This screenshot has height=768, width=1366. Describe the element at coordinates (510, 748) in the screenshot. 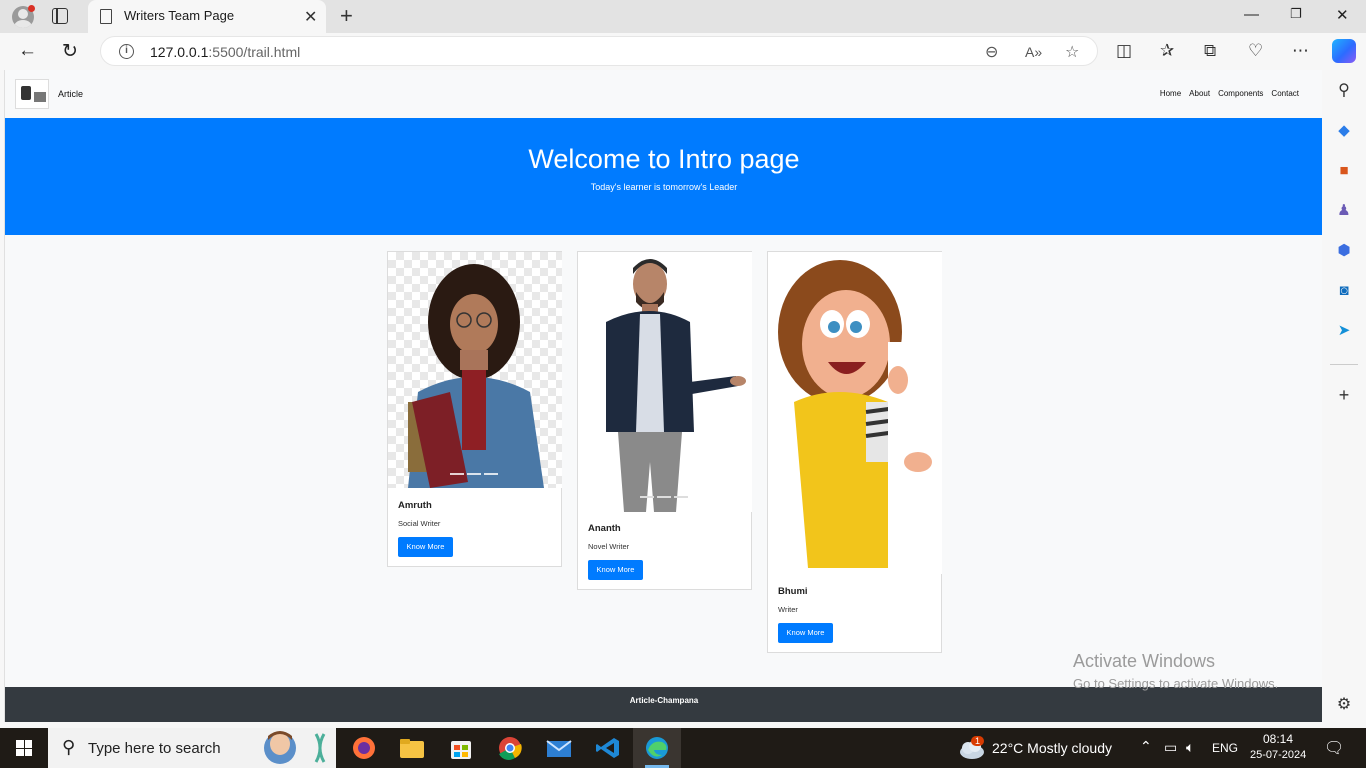

I see `chrome-icon` at that location.